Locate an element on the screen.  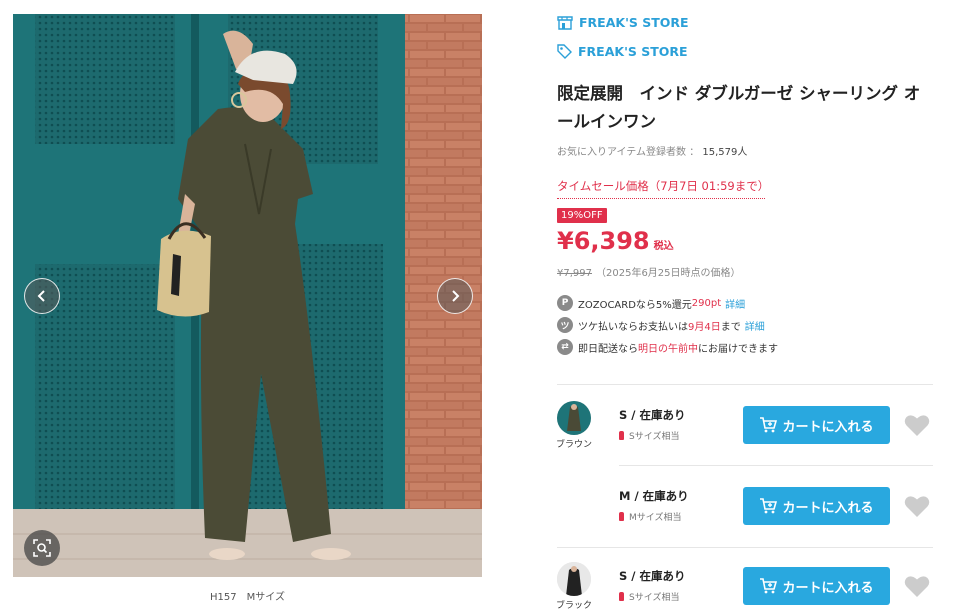
sale-price: ¥6,398 税込 is located at coordinates (615, 241).